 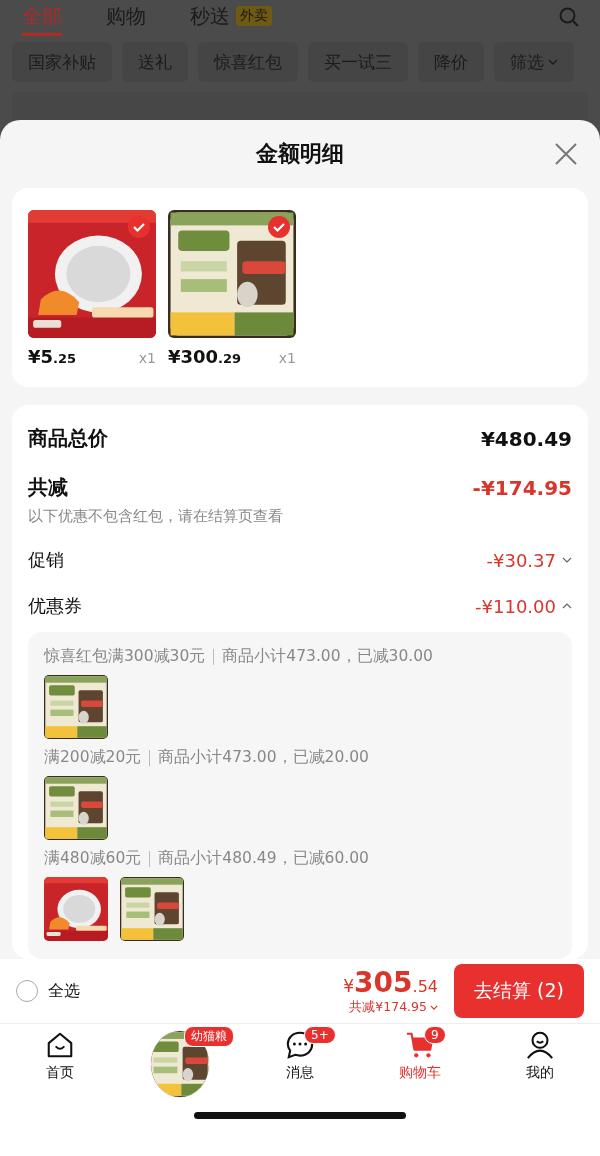 I want to click on discount-type-label: 优惠券, so click(x=55, y=606).